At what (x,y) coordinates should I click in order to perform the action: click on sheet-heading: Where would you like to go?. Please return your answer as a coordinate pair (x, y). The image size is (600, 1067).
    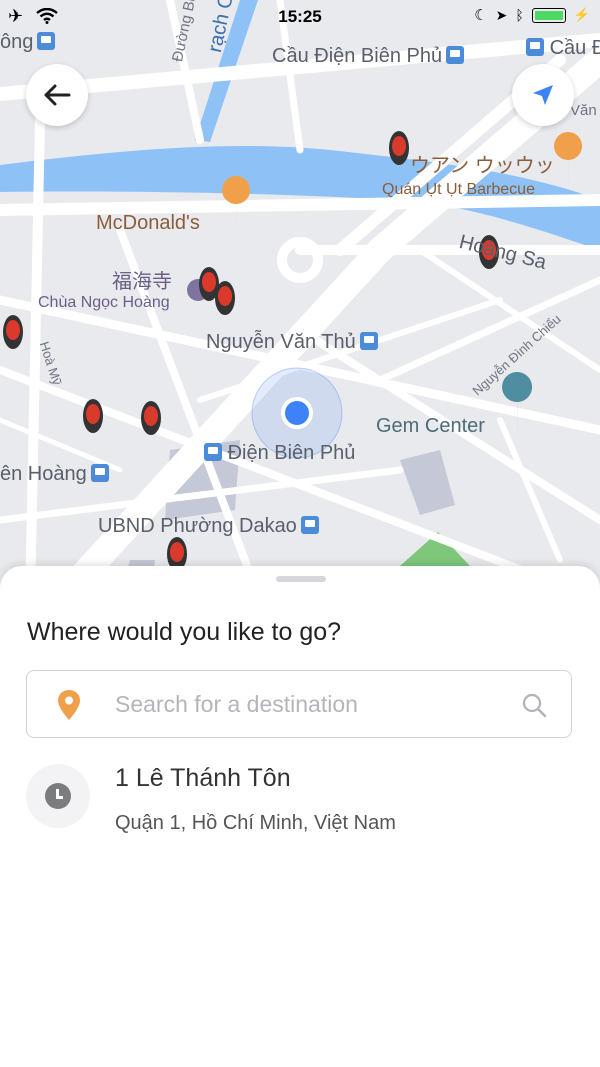
    Looking at the image, I should click on (184, 632).